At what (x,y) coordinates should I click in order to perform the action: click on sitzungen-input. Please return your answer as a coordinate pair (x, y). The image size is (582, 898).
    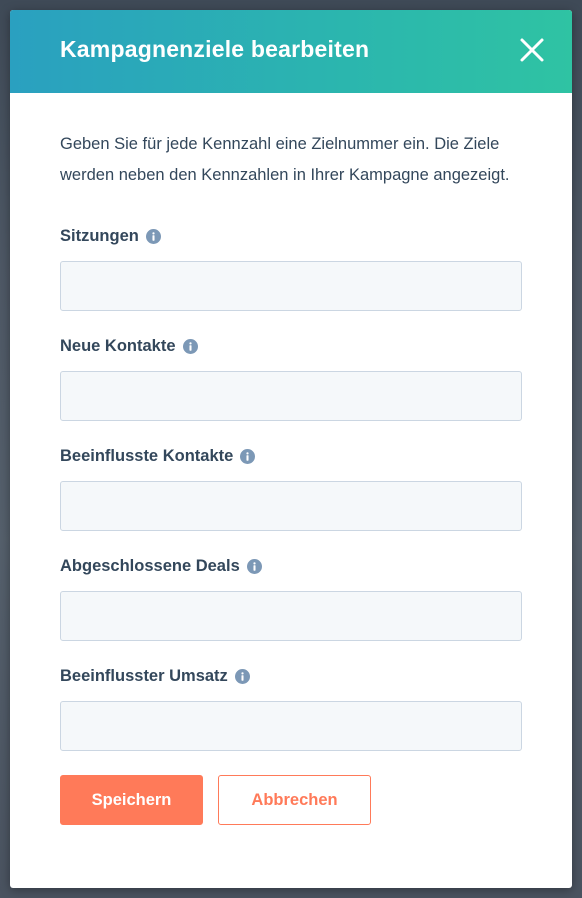
    Looking at the image, I should click on (291, 286).